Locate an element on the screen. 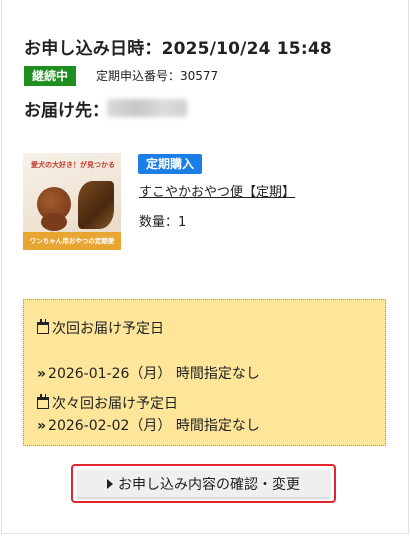  confirm-change-button: お申し込み内容の確認・変更 is located at coordinates (203, 483).